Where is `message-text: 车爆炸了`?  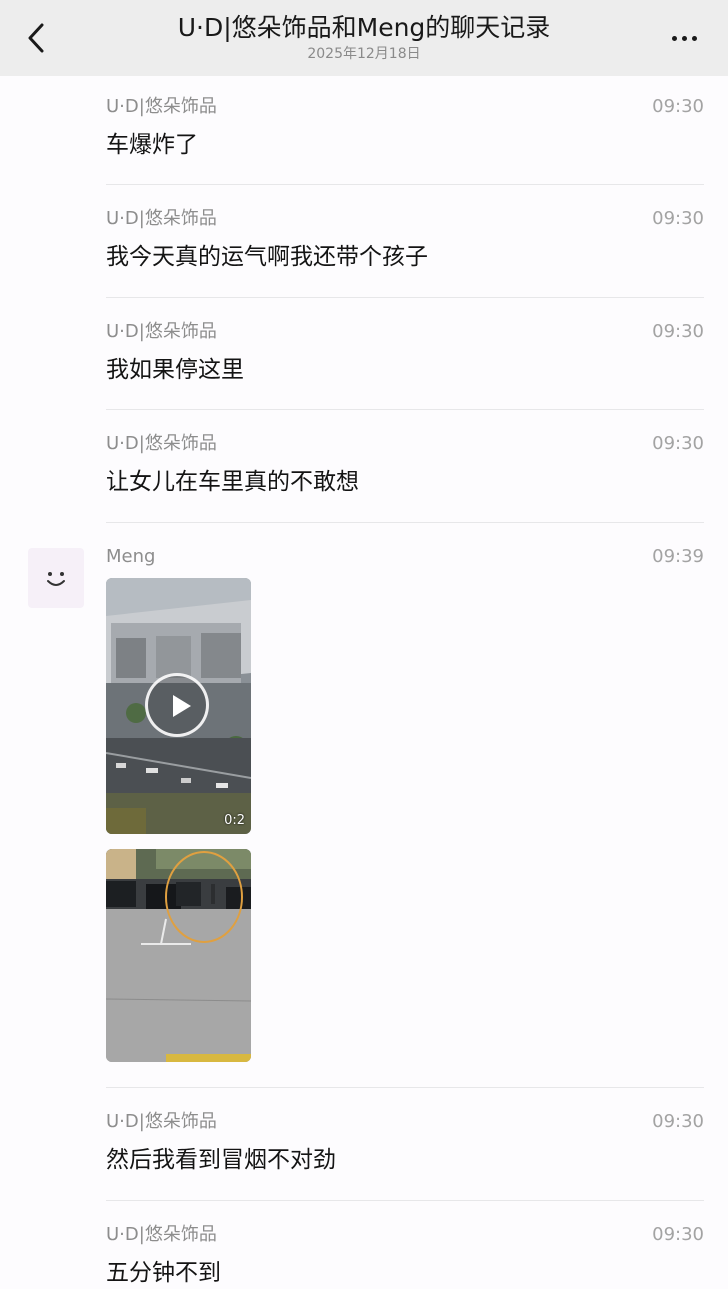 message-text: 车爆炸了 is located at coordinates (152, 145).